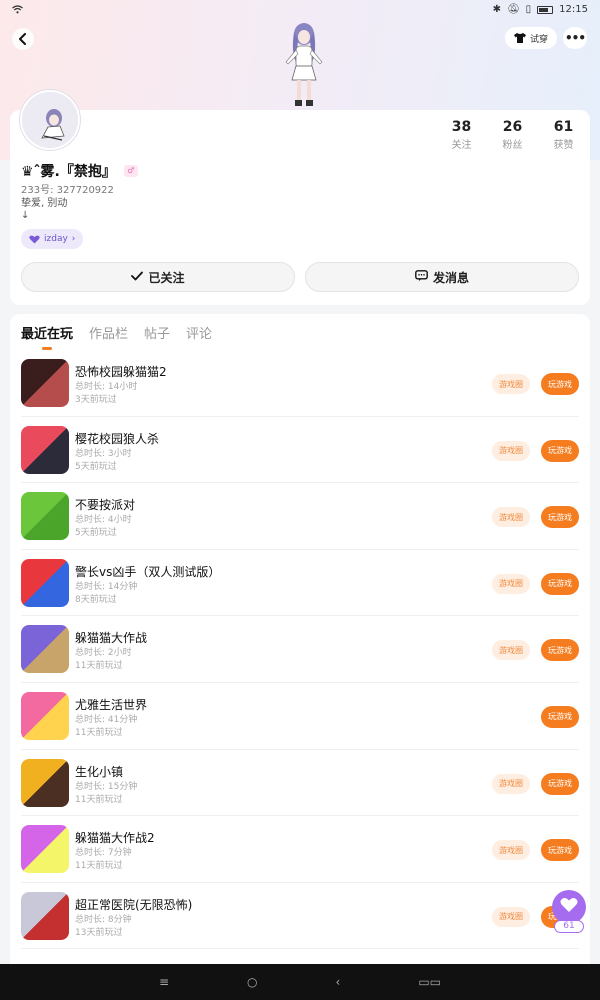 This screenshot has height=1000, width=600. I want to click on stat-following: 38 关注, so click(461, 135).